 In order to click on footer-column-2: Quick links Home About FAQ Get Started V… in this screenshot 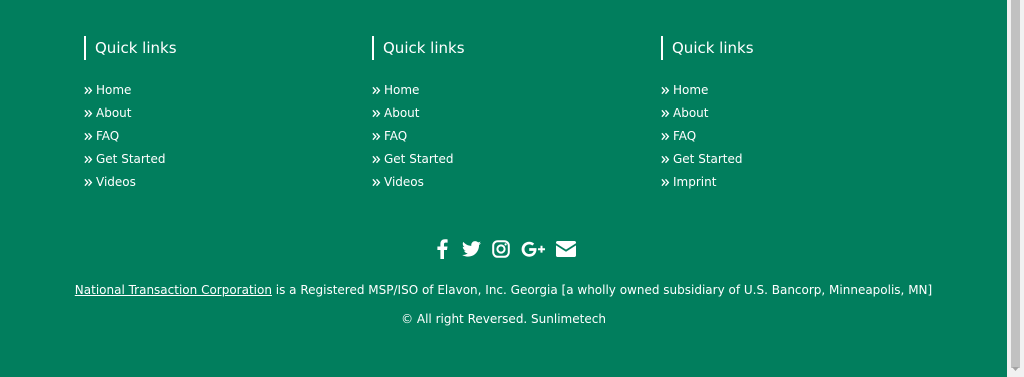, I will do `click(497, 115)`.